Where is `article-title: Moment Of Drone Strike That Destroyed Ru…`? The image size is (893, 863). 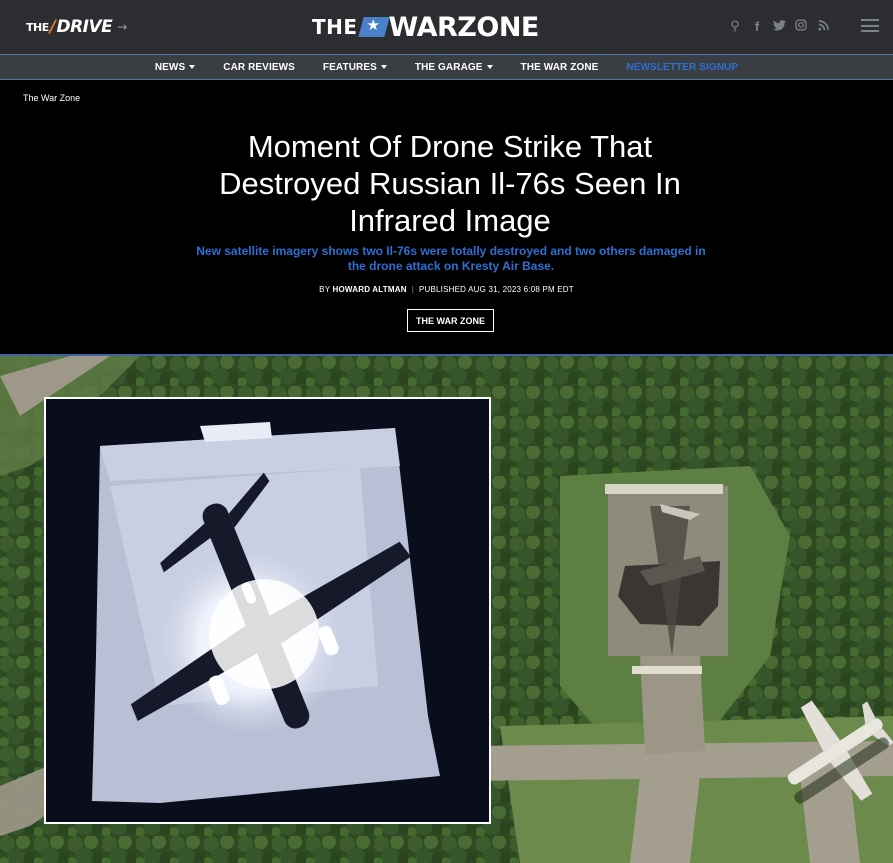 article-title: Moment Of Drone Strike That Destroyed Ru… is located at coordinates (450, 183).